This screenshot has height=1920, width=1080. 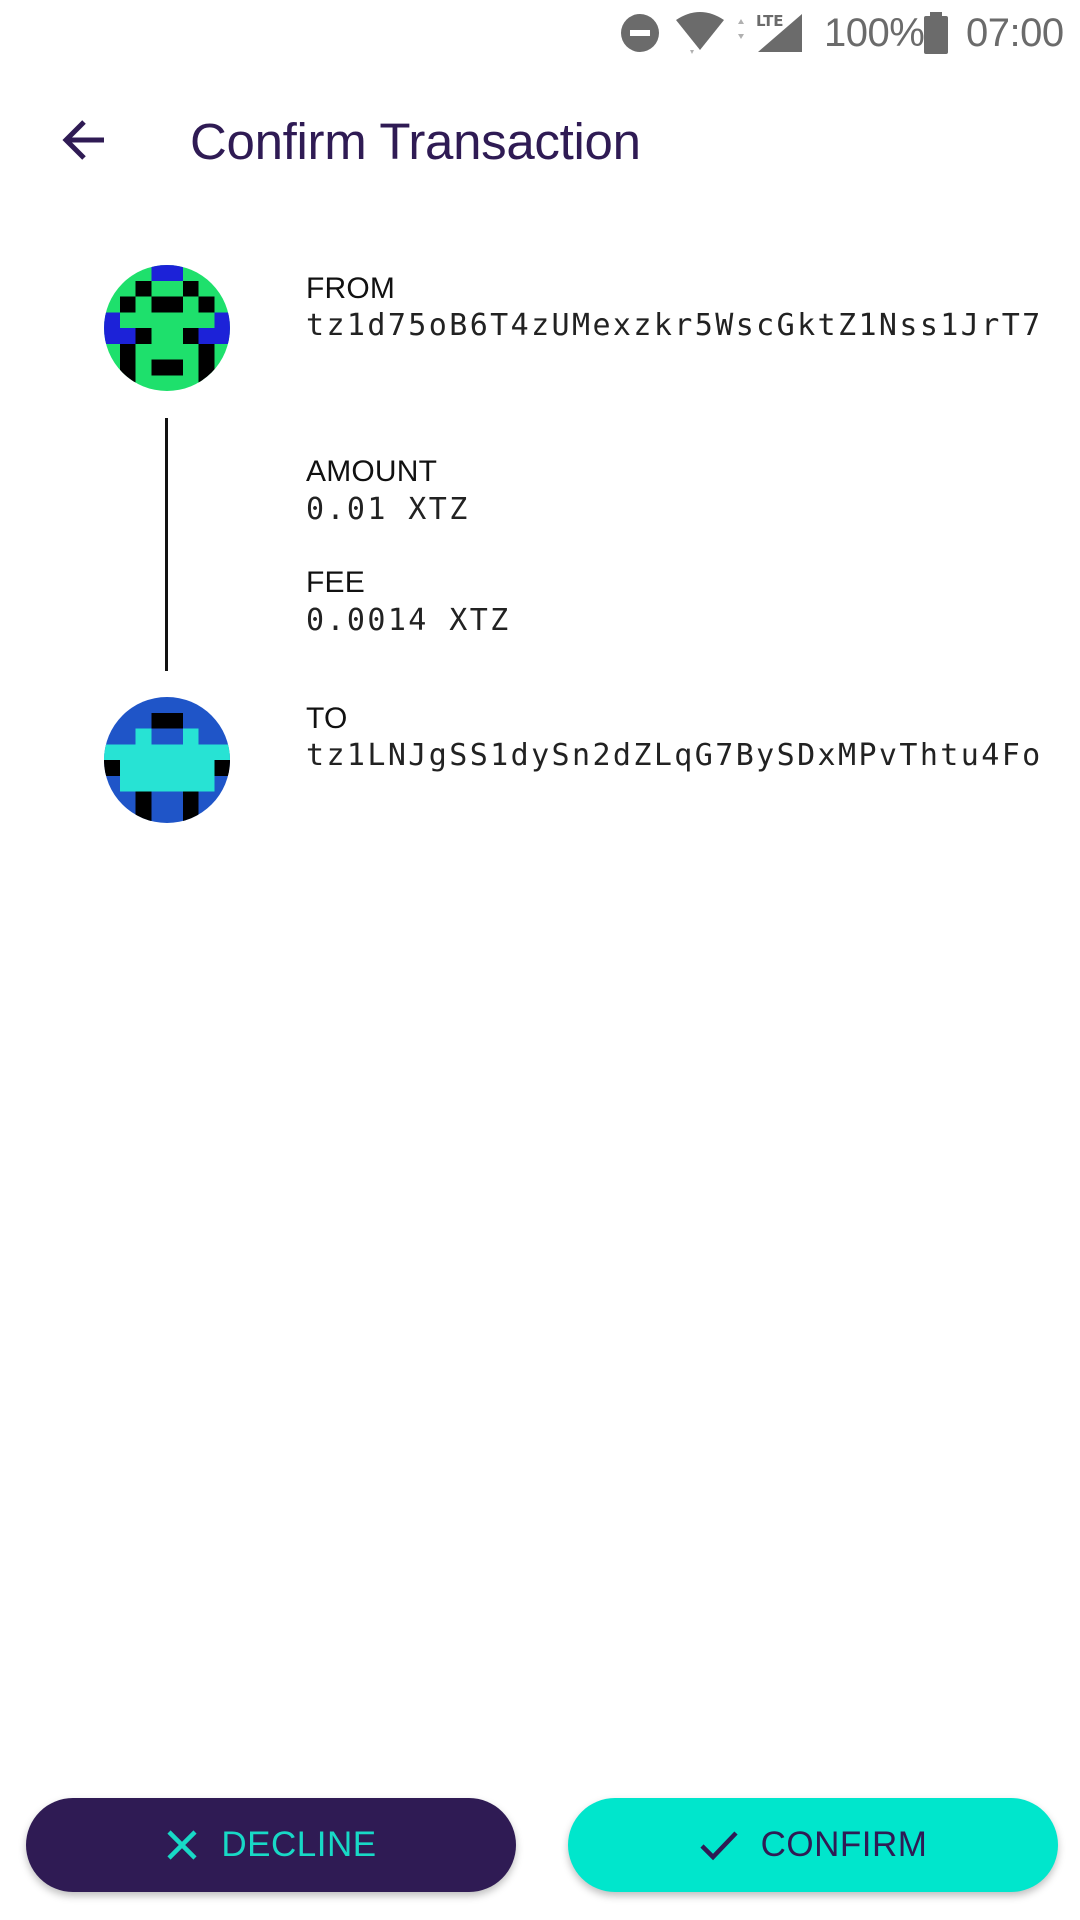 I want to click on check-icon, so click(x=719, y=1845).